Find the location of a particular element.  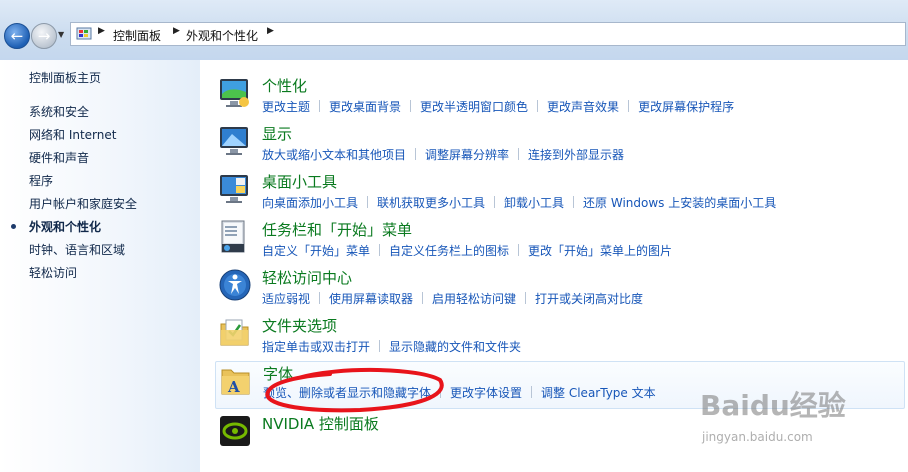

sidebar-item-hardware-sound: 硬件和声音 is located at coordinates (59, 157).